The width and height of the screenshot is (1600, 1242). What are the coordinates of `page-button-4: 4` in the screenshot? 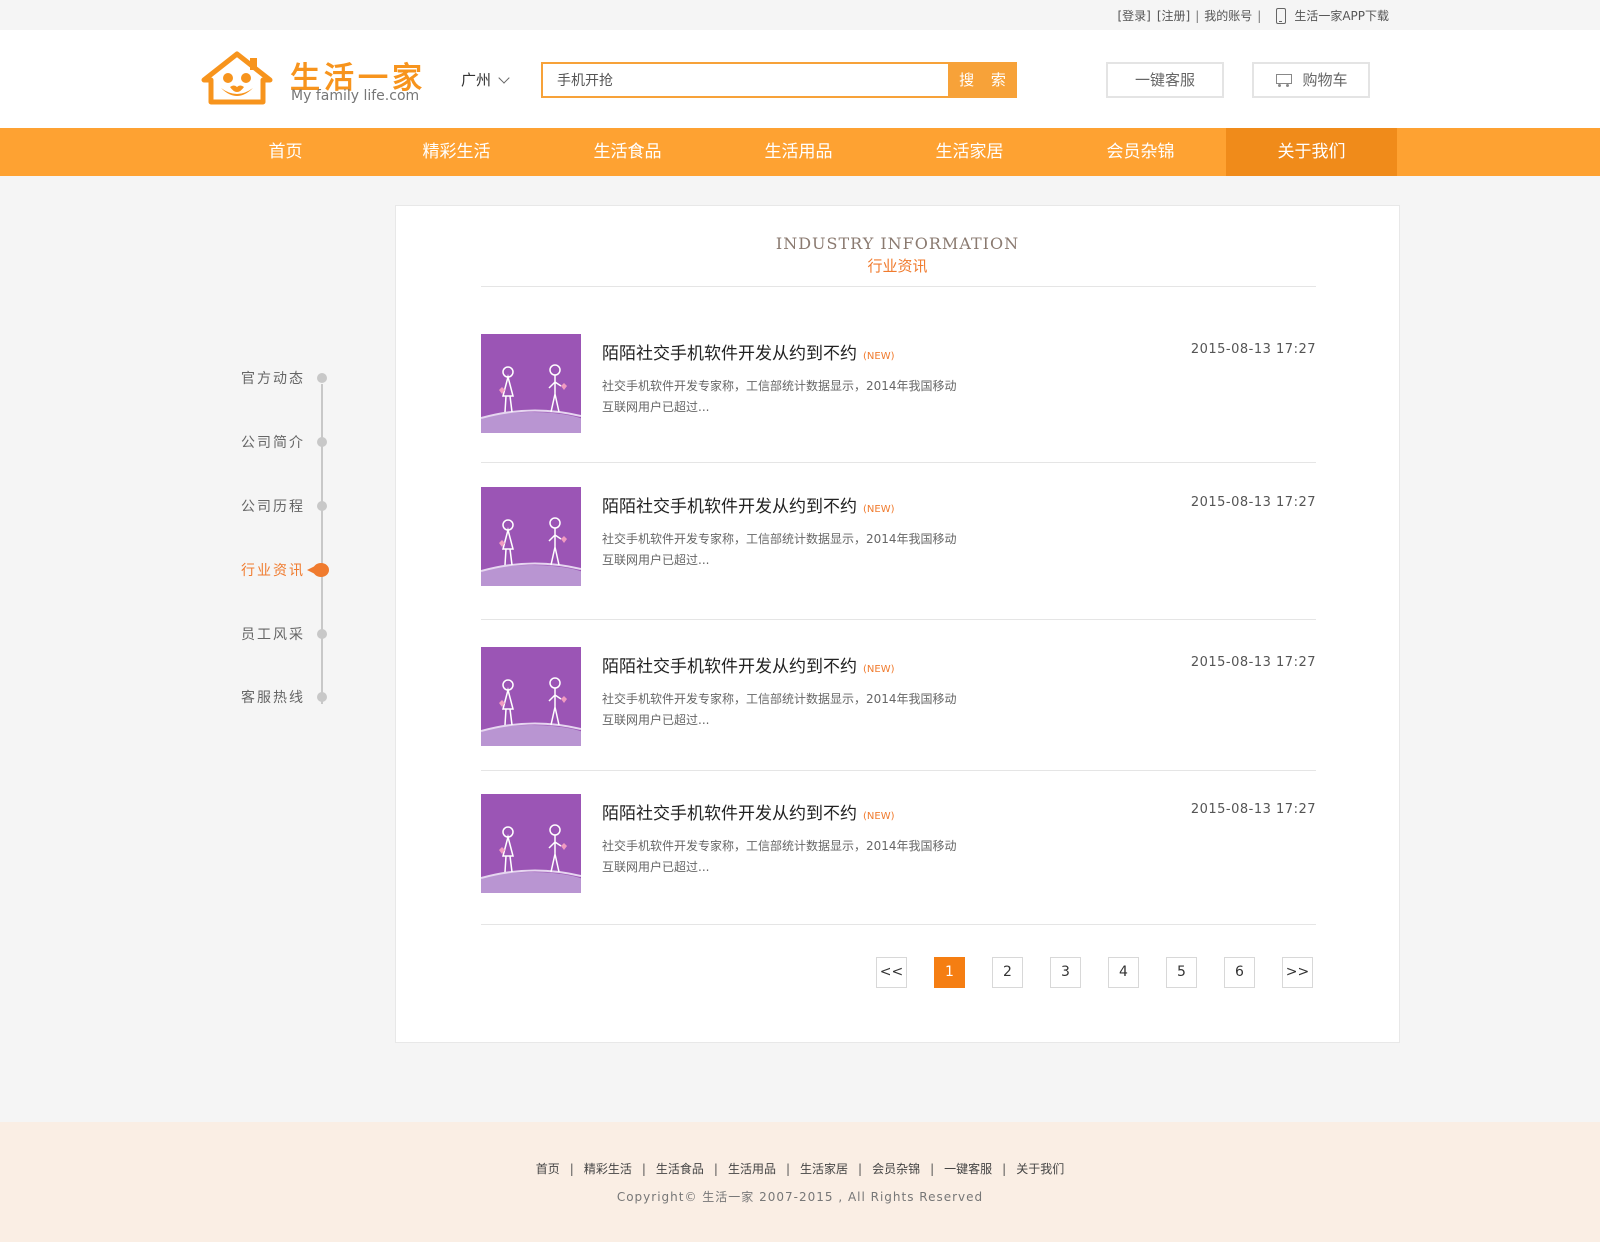 It's located at (1123, 972).